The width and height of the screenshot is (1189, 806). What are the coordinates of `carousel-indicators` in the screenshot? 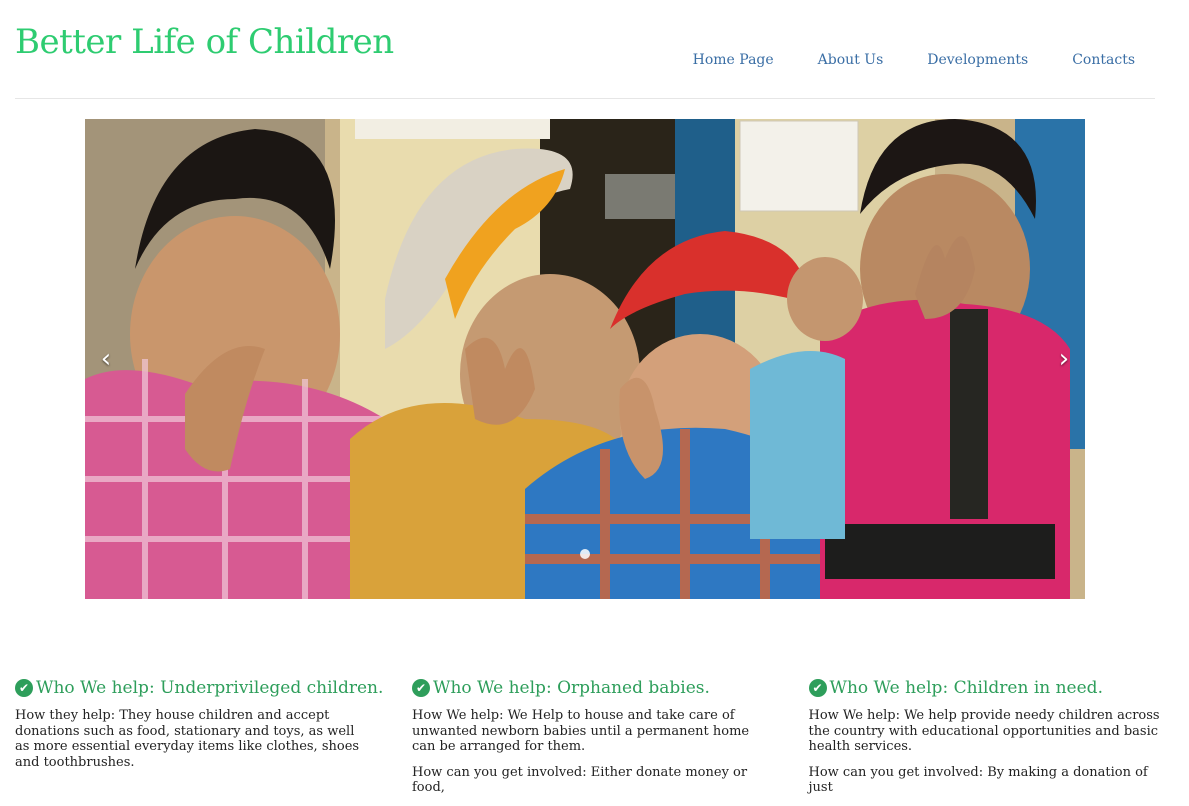 It's located at (585, 554).